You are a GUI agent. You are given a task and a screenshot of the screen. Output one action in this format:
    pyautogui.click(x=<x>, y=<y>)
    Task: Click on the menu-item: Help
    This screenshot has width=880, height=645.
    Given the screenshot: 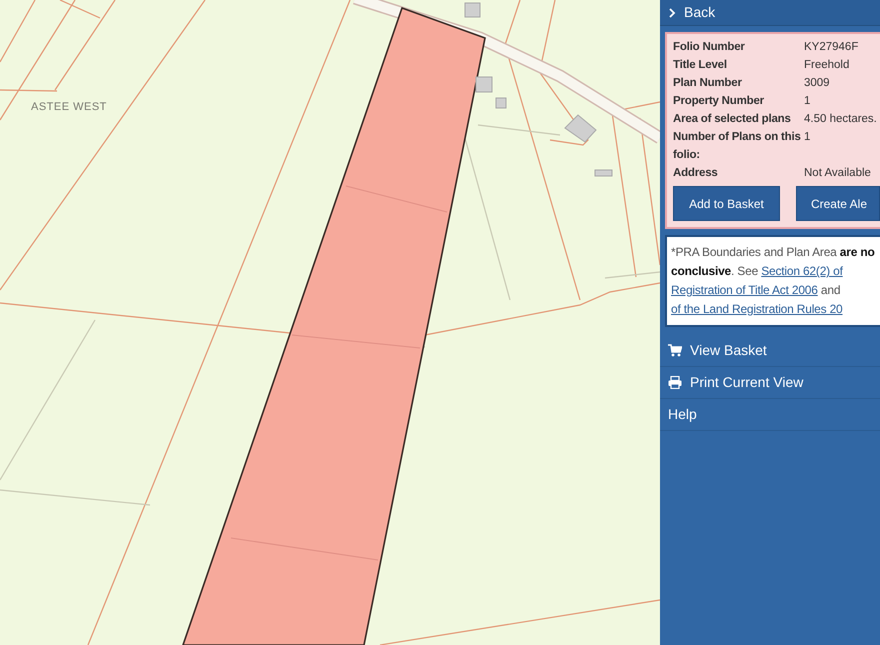 What is the action you would take?
    pyautogui.click(x=770, y=415)
    